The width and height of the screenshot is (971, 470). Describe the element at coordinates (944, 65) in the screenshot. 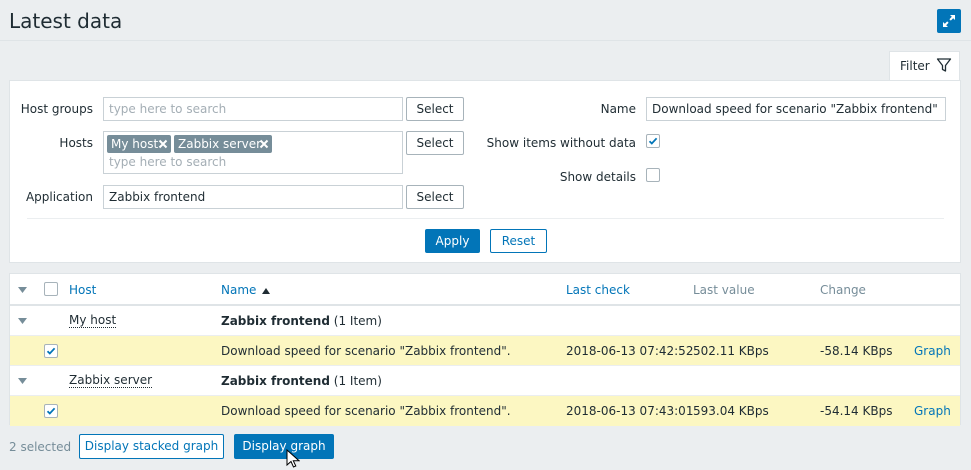

I see `filter-icon` at that location.